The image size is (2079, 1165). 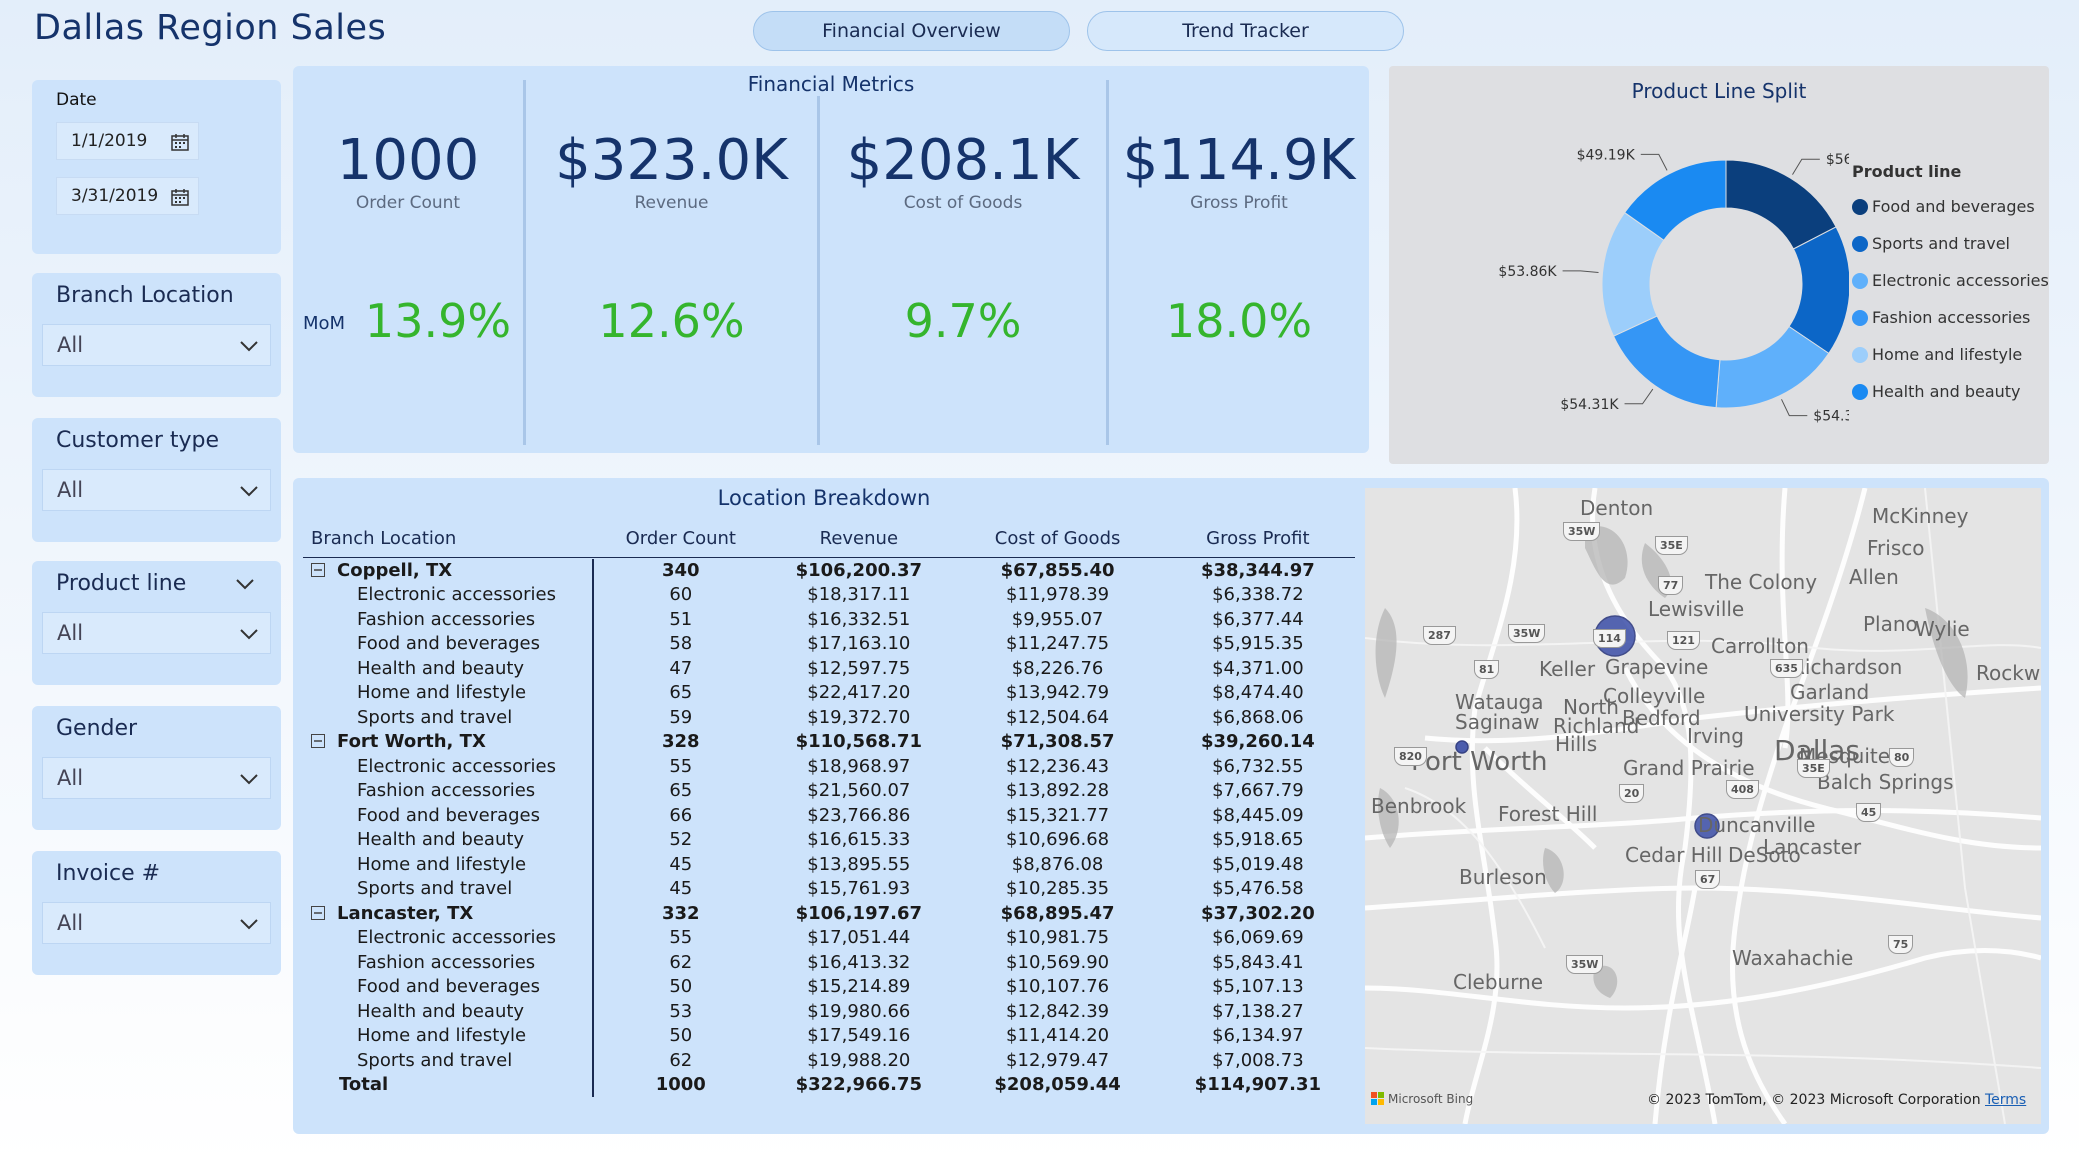 What do you see at coordinates (1058, 815) in the screenshot?
I see `row-value: $15,321.77` at bounding box center [1058, 815].